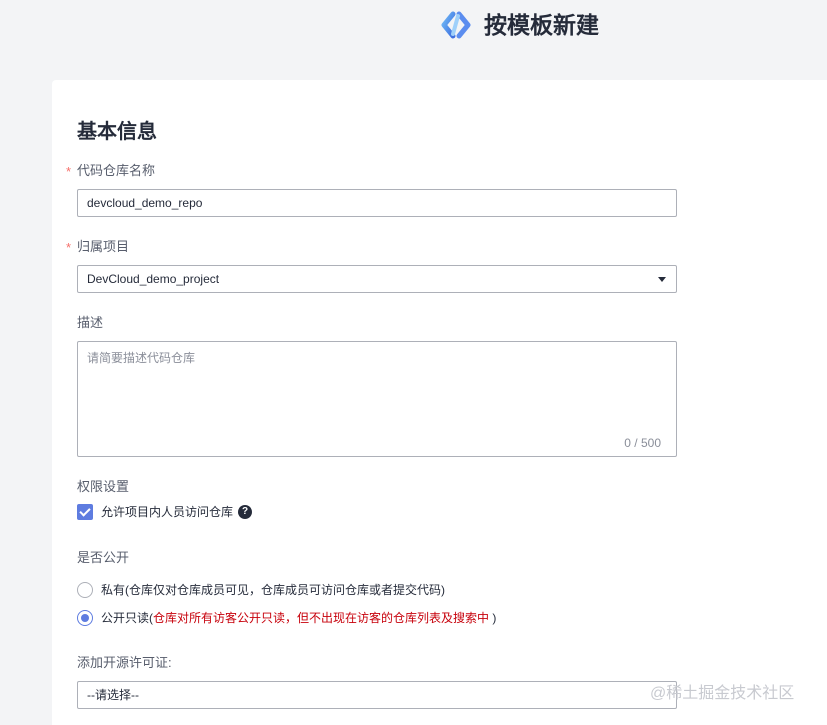  Describe the element at coordinates (377, 203) in the screenshot. I see `repo-name-input: devcloud_demo_repo` at that location.